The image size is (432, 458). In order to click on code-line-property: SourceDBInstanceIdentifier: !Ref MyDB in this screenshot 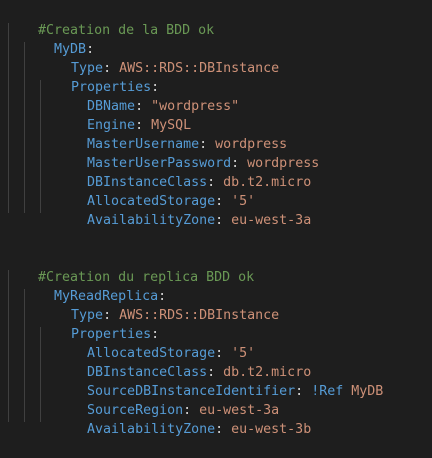, I will do `click(219, 381)`.